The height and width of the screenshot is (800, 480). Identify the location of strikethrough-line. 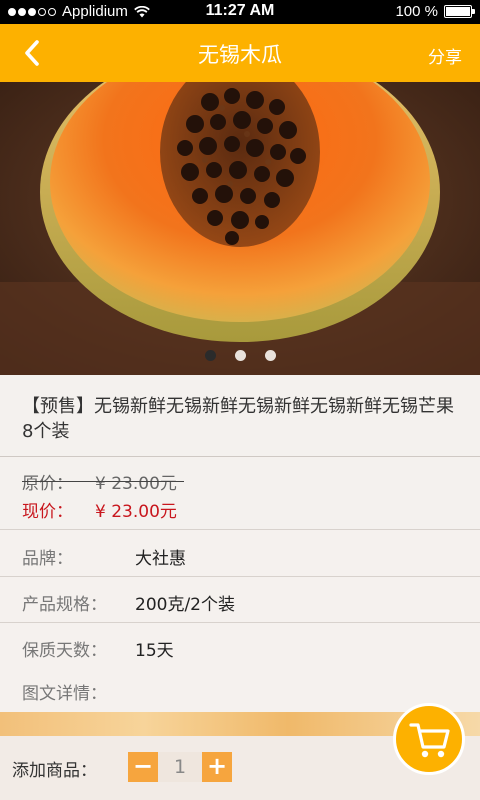
(103, 481).